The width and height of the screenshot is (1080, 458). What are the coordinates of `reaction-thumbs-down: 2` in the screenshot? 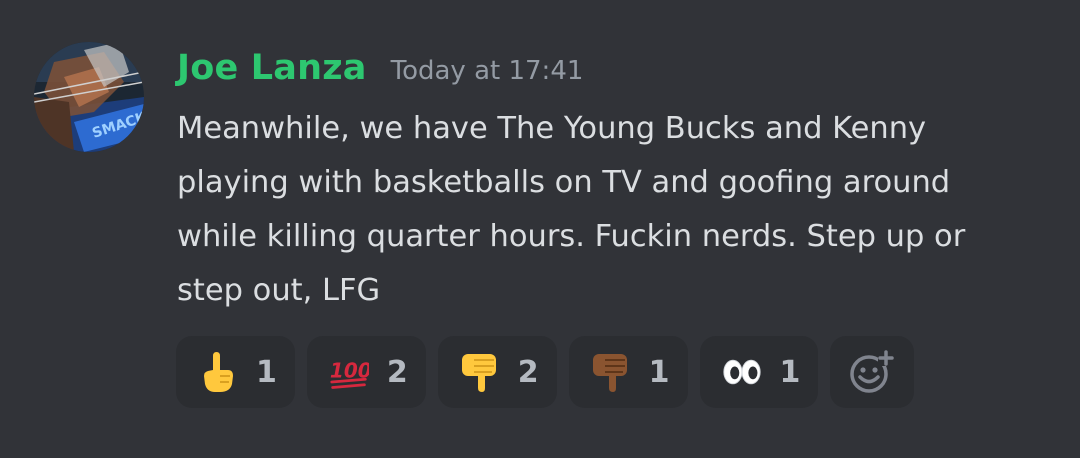 It's located at (497, 372).